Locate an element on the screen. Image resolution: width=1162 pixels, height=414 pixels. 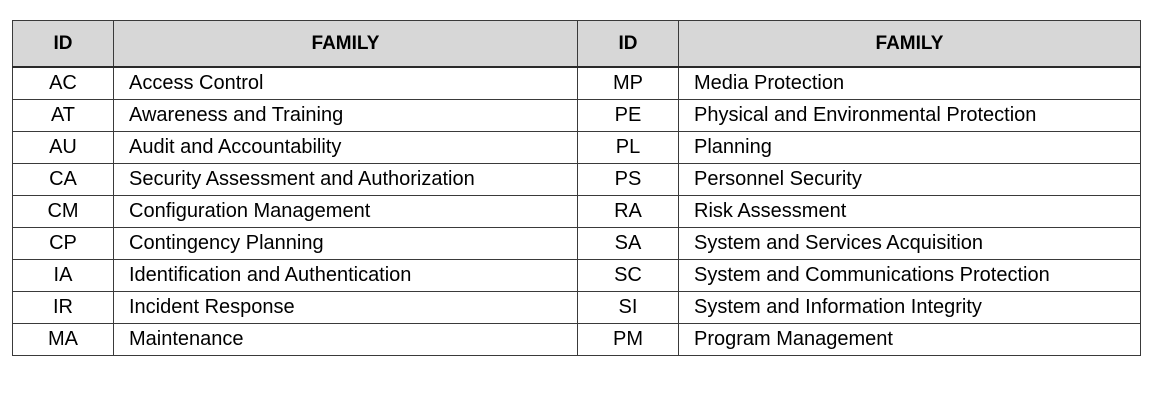
table-row: MA Maintenance PM Program Management is located at coordinates (576, 339).